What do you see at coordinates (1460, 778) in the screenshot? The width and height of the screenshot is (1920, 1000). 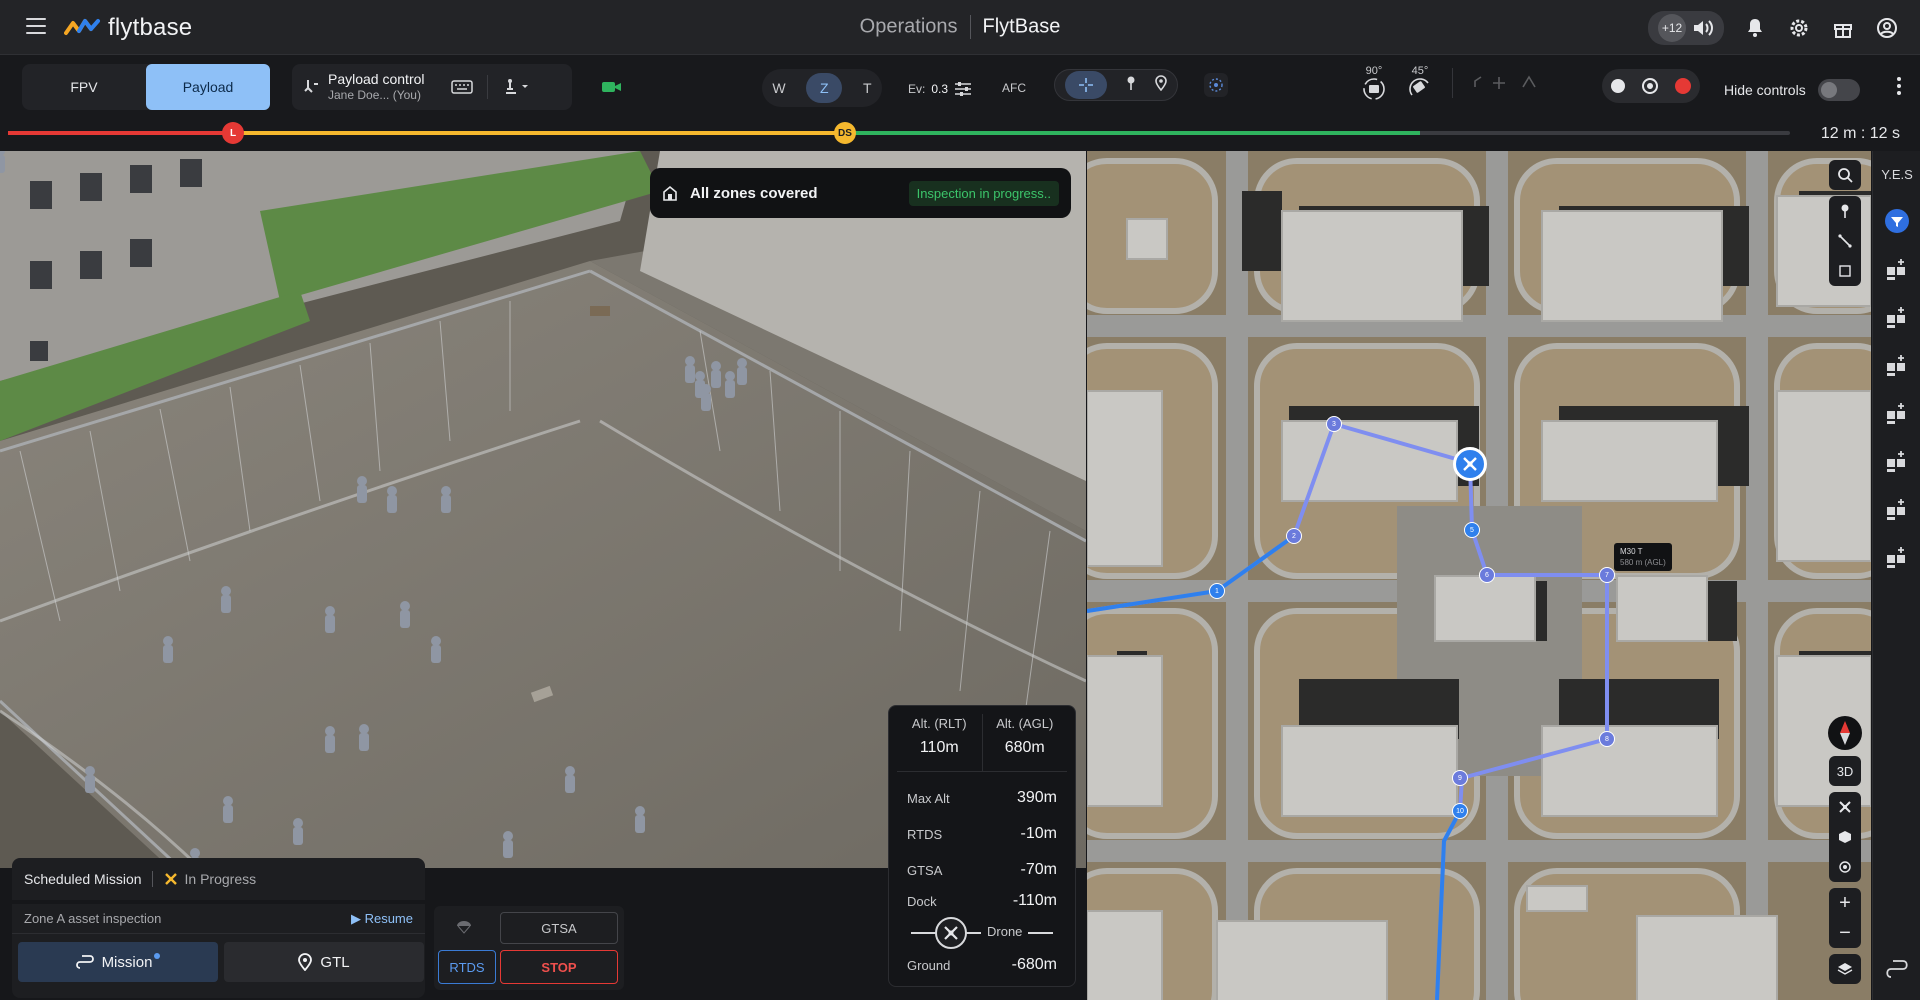 I see `waypoint-9: 9` at bounding box center [1460, 778].